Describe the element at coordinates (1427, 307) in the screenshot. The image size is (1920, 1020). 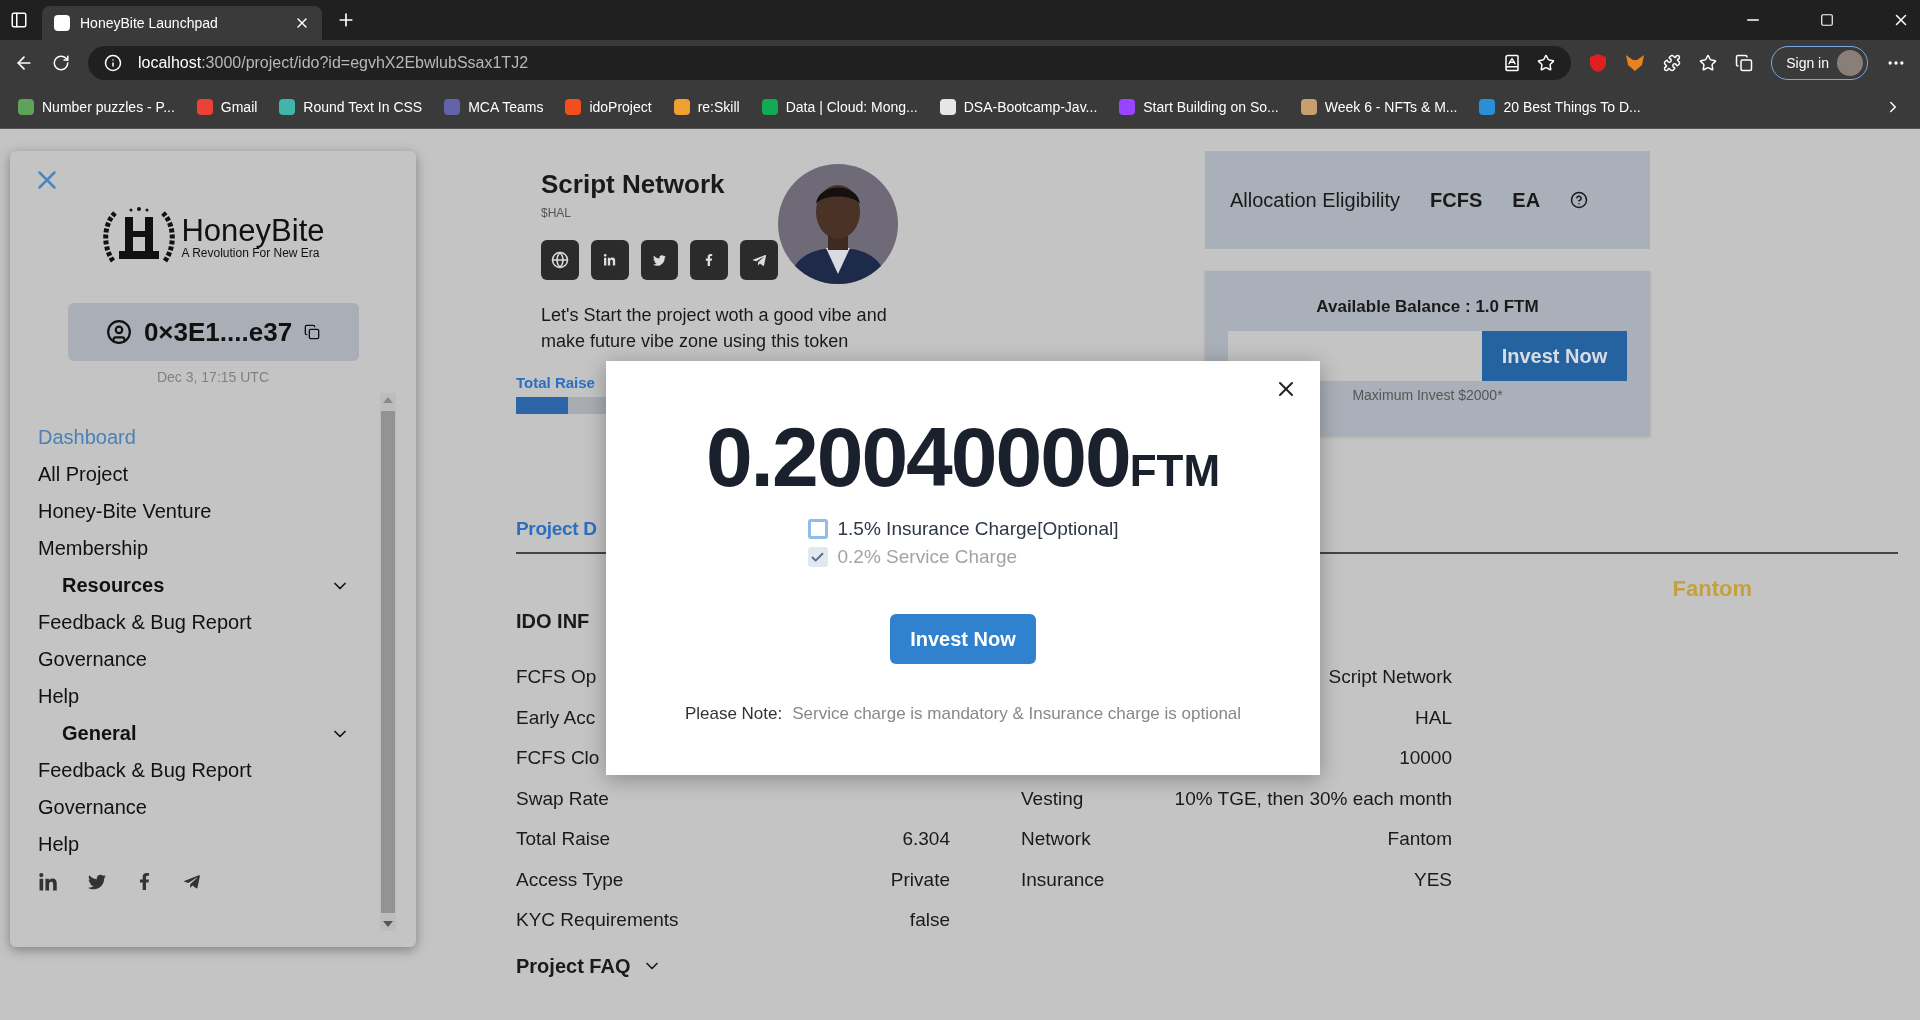
I see `balance-label: Available Balance : 1.0 FTM` at that location.